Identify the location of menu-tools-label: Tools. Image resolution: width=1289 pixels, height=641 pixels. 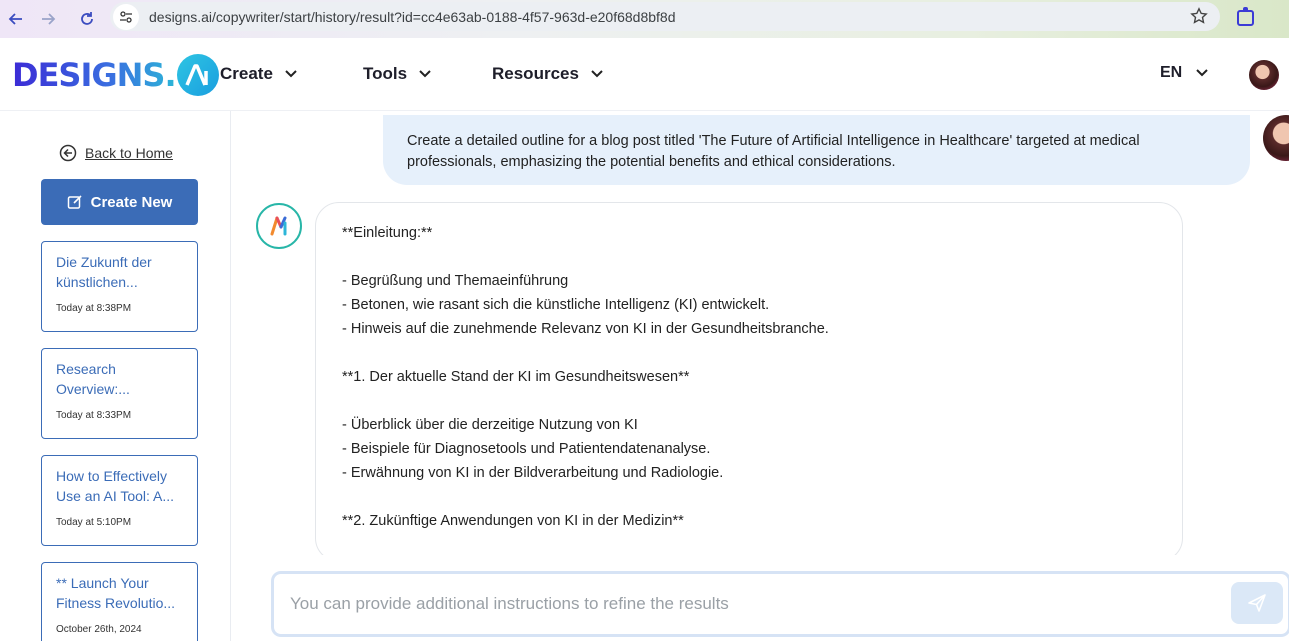
(385, 73).